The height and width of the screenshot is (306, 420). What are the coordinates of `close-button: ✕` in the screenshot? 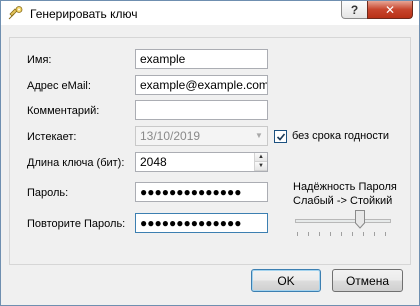 It's located at (390, 10).